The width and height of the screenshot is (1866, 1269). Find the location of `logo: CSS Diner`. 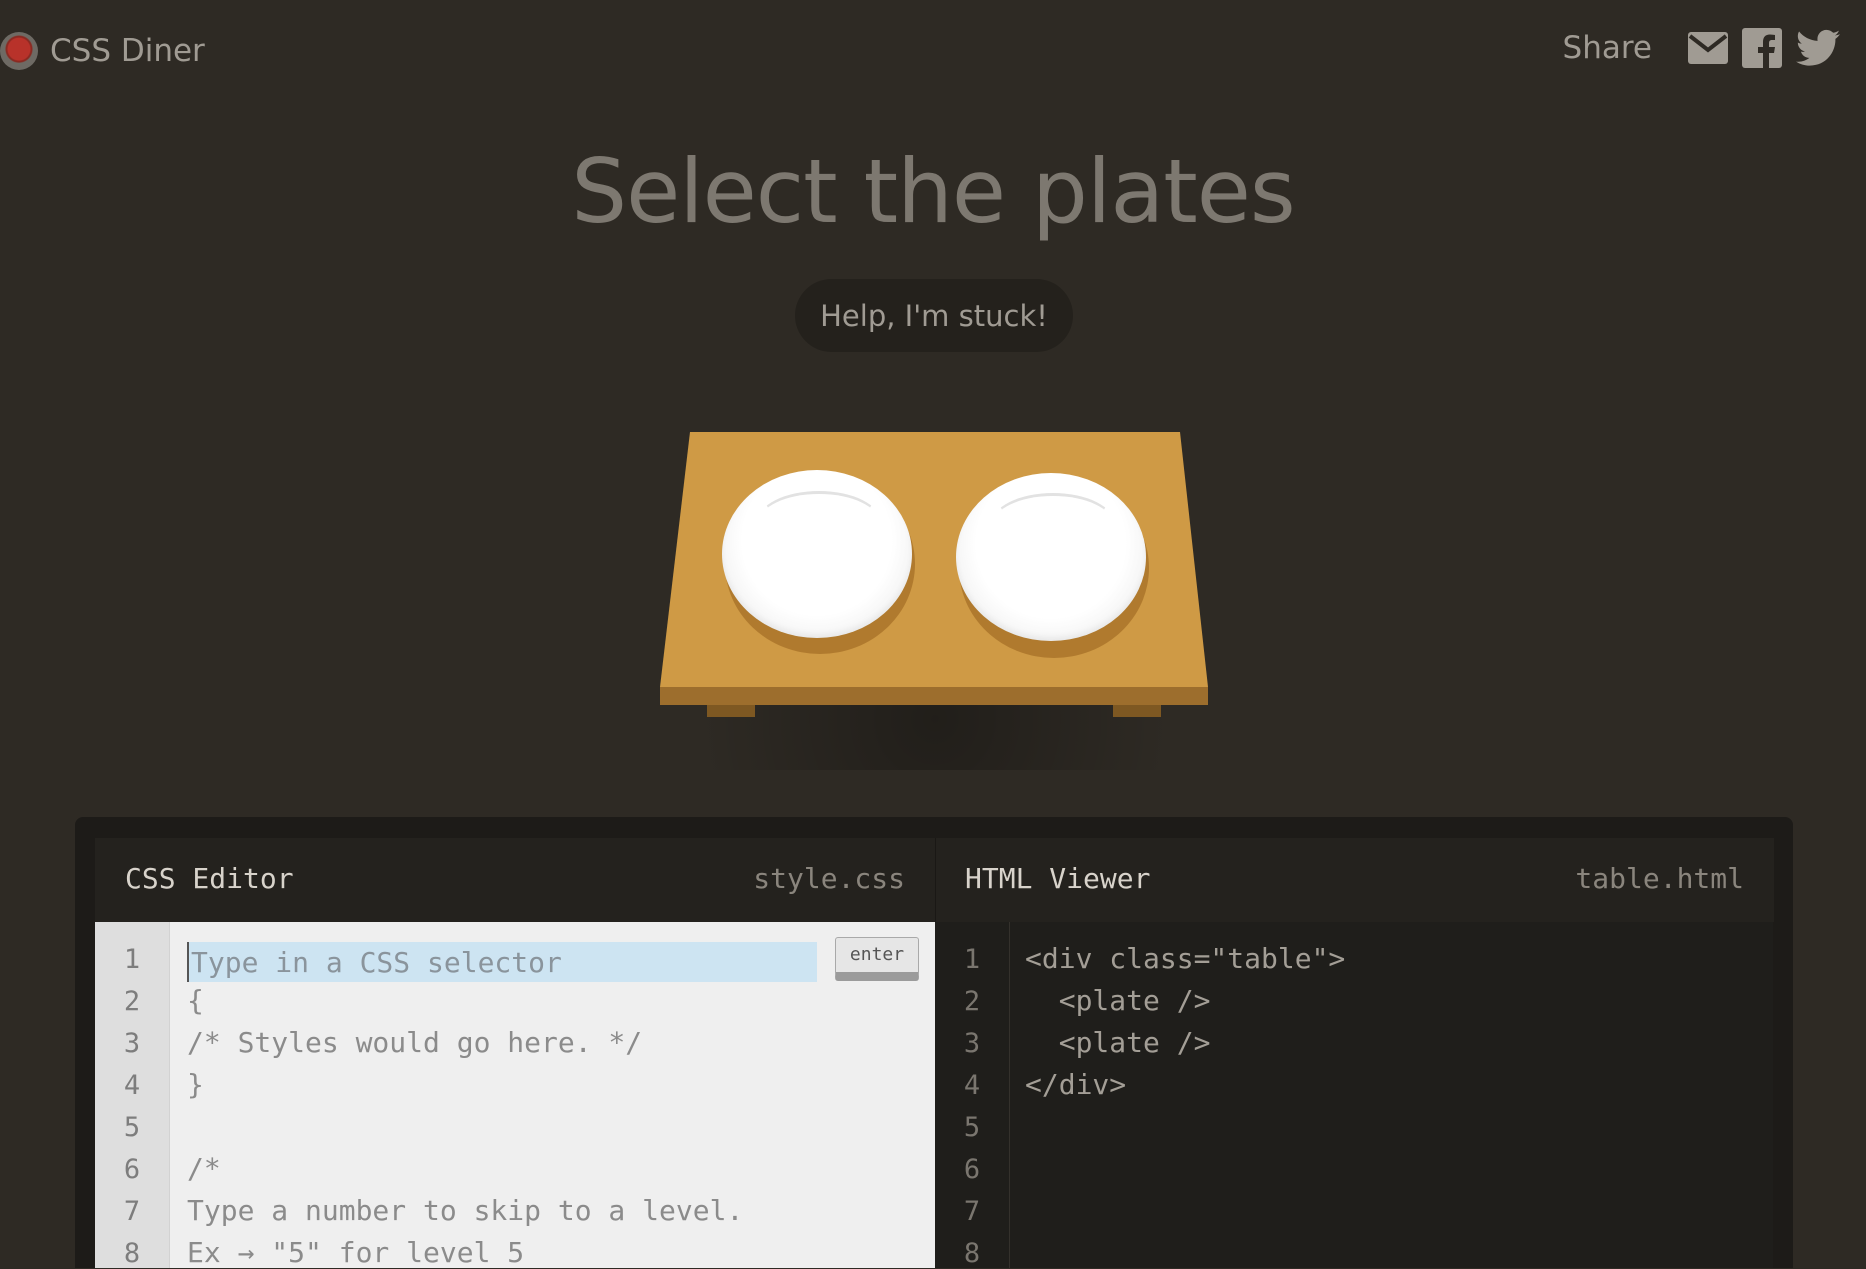

logo: CSS Diner is located at coordinates (102, 51).